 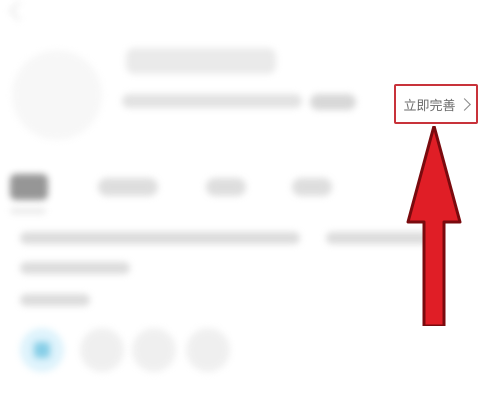 What do you see at coordinates (212, 101) in the screenshot?
I see `profile-subtitle` at bounding box center [212, 101].